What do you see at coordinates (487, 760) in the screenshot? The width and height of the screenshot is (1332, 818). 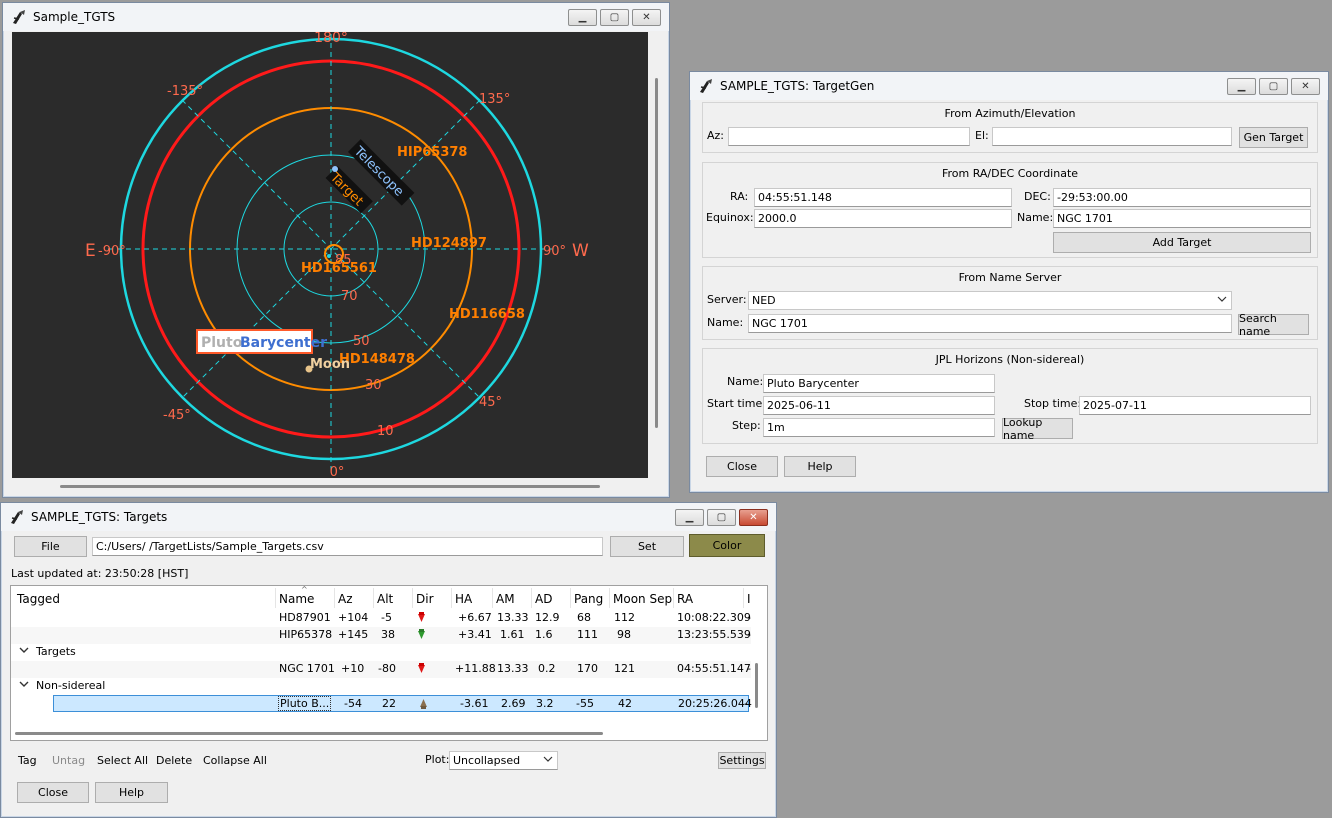 I see `plot-value: Uncollapsed` at bounding box center [487, 760].